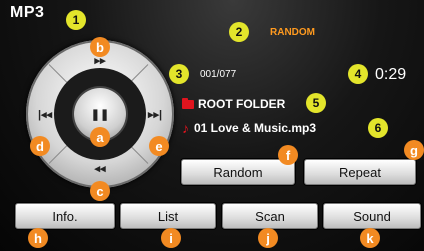 The width and height of the screenshot is (424, 251). Describe the element at coordinates (155, 114) in the screenshot. I see `next-track-button: ▸▸|` at that location.